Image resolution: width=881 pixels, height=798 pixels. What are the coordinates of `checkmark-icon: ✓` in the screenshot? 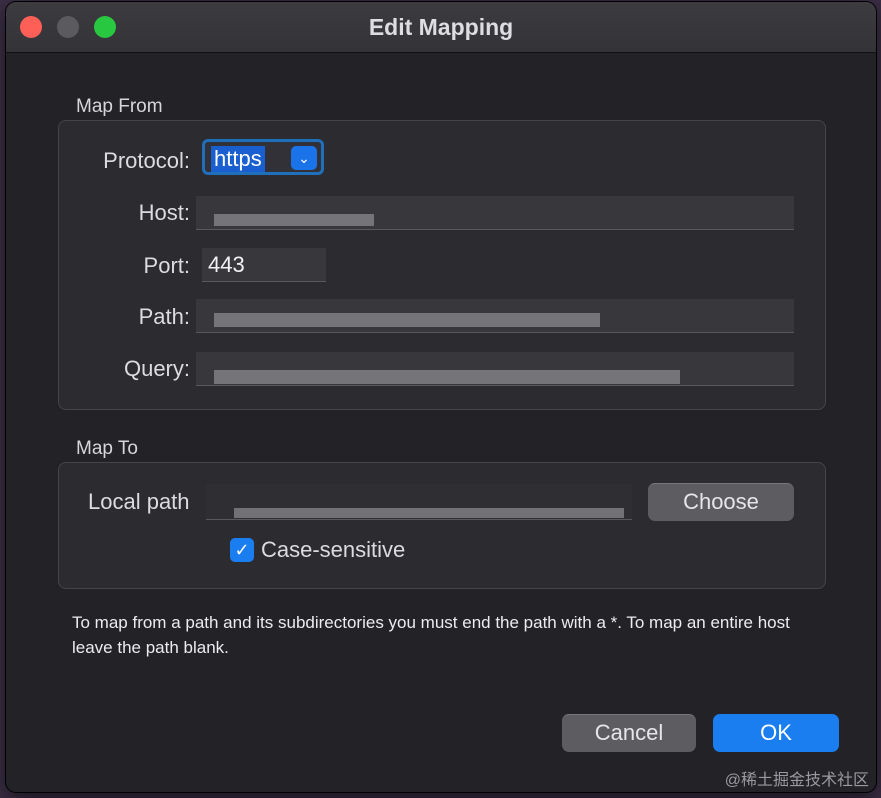 It's located at (242, 550).